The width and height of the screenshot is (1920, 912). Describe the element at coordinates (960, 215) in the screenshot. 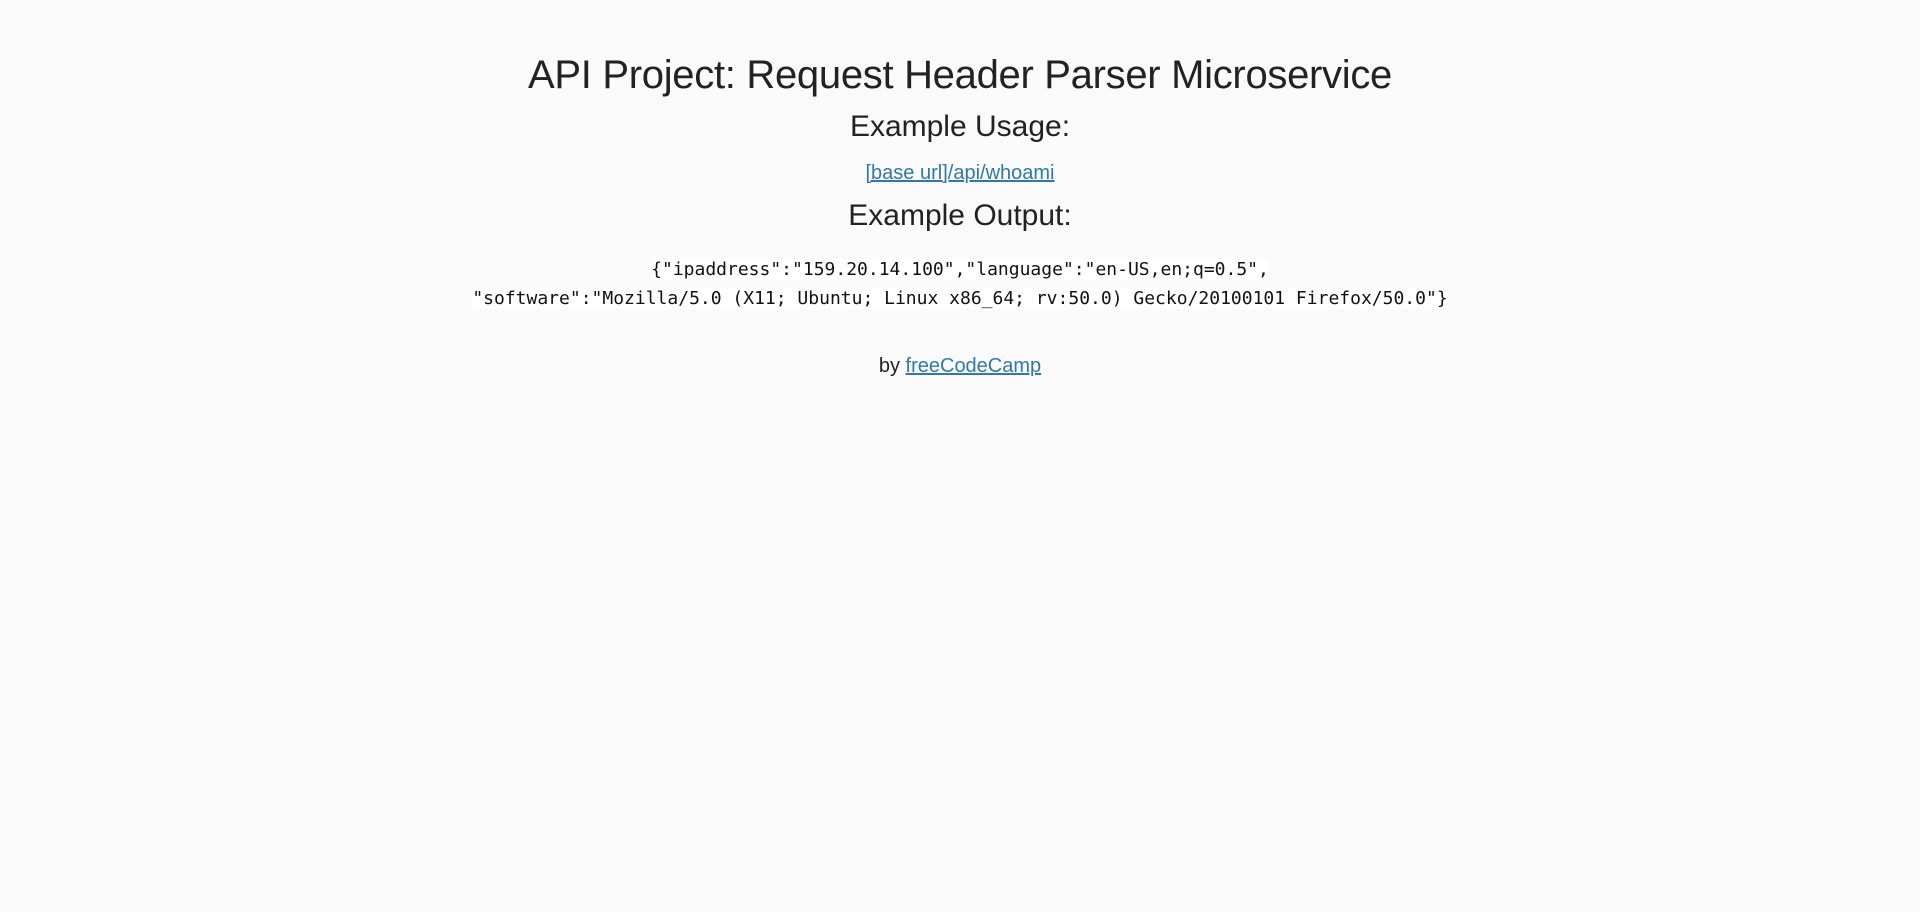

I see `output-heading: Example Output:` at that location.